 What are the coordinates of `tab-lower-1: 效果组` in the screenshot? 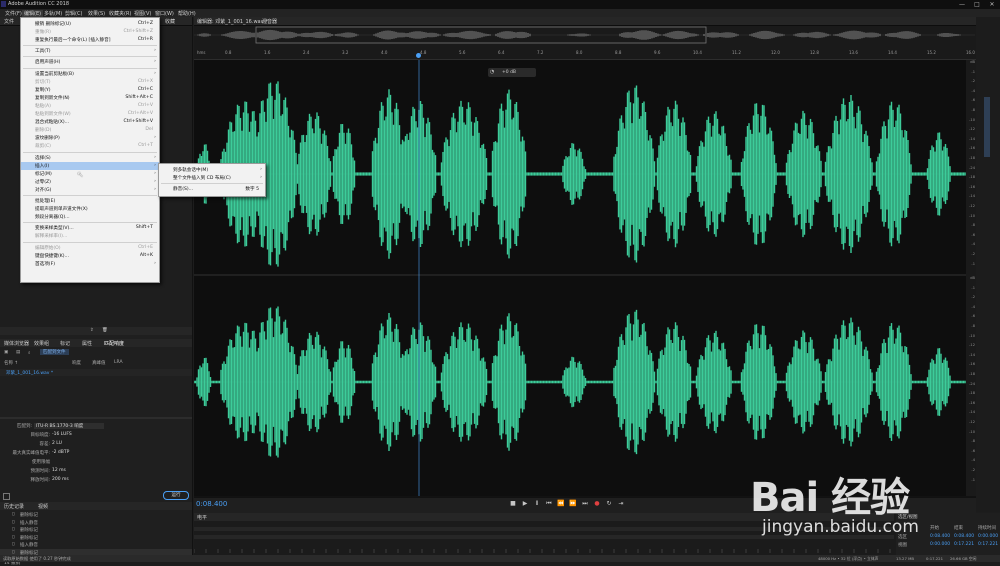 It's located at (41, 343).